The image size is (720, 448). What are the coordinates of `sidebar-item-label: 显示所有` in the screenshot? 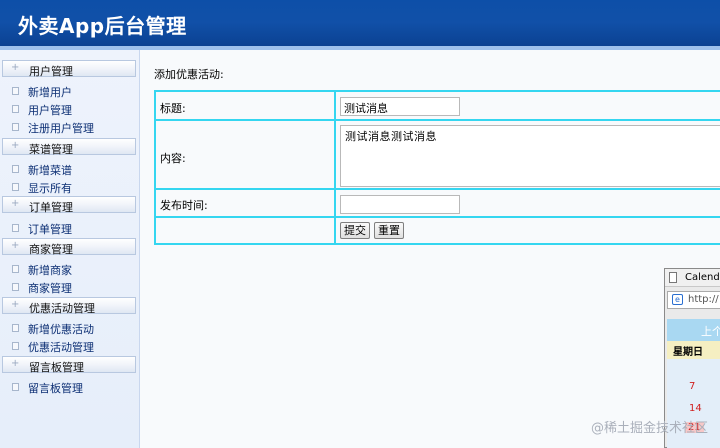 It's located at (50, 188).